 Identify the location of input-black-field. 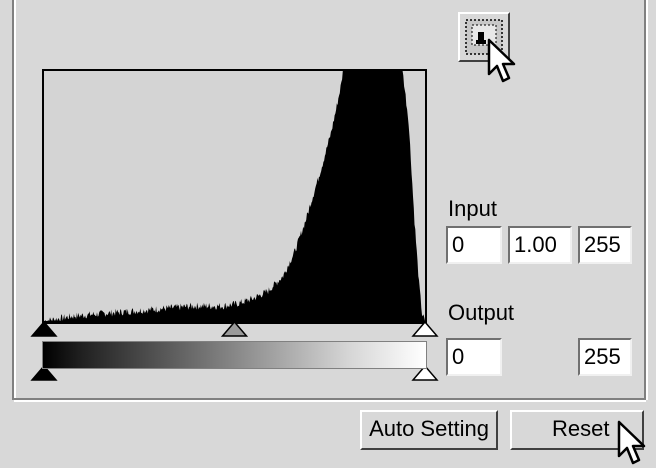
(474, 245).